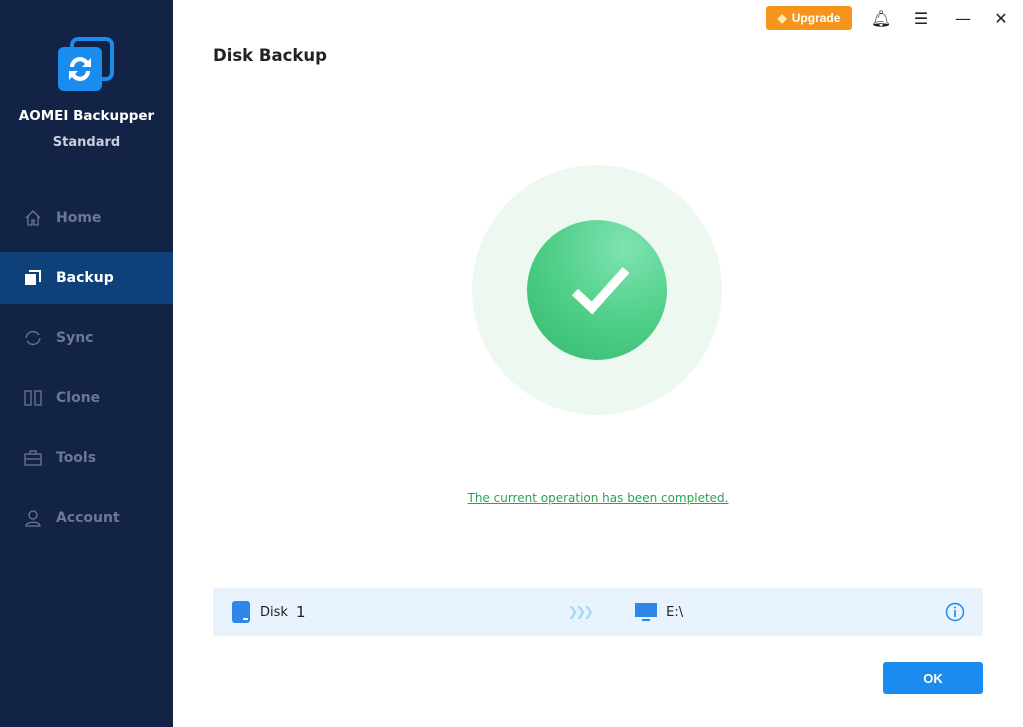  What do you see at coordinates (75, 338) in the screenshot?
I see `nav-label: Sync` at bounding box center [75, 338].